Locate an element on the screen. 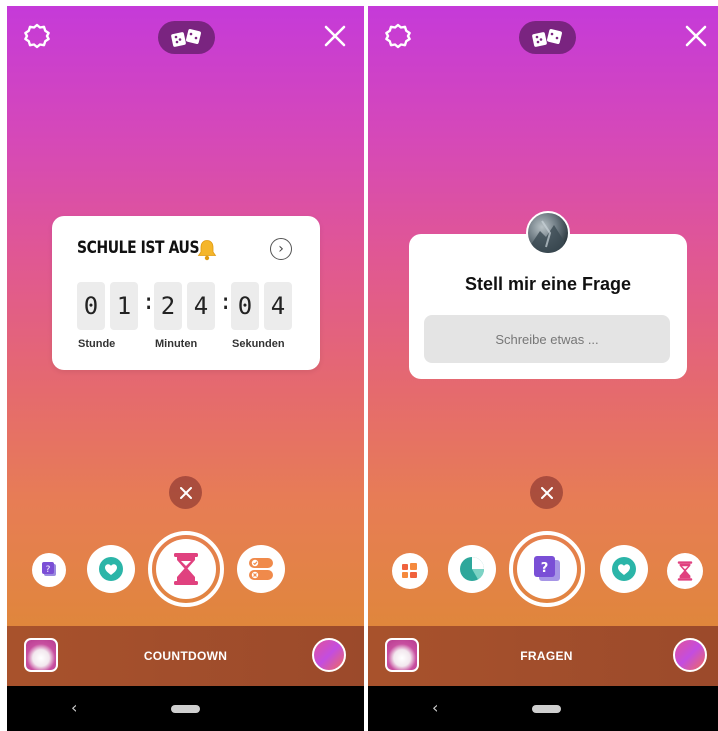 Image resolution: width=718 pixels, height=731 pixels. bottom-bar: FRAGEN is located at coordinates (543, 656).